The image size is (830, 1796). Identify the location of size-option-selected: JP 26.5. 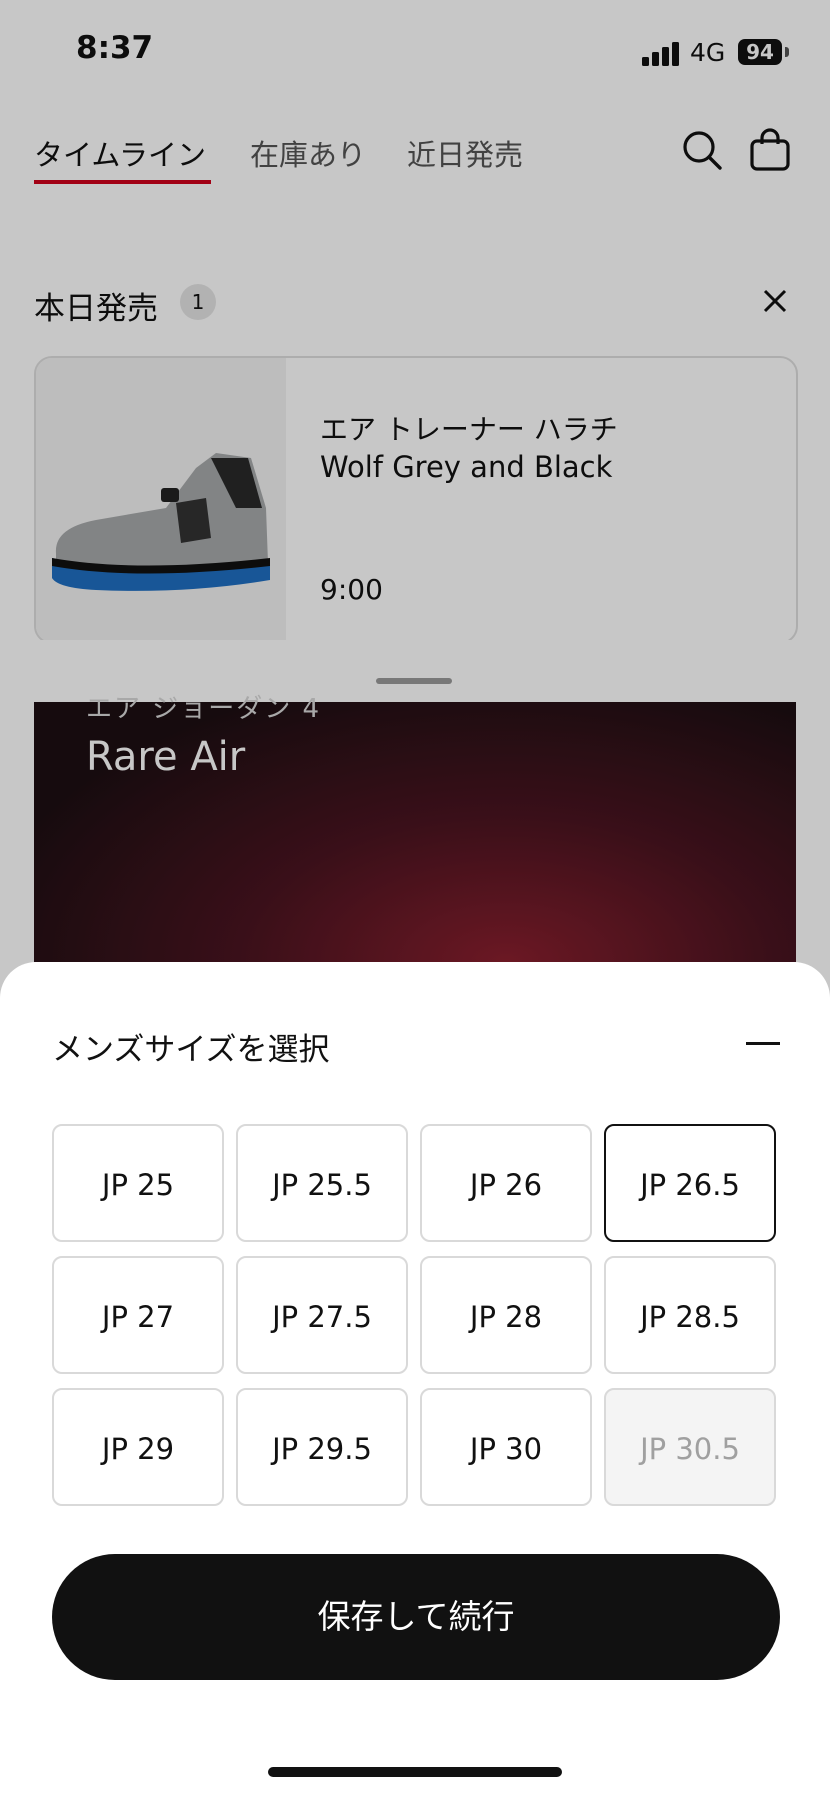
(690, 1183).